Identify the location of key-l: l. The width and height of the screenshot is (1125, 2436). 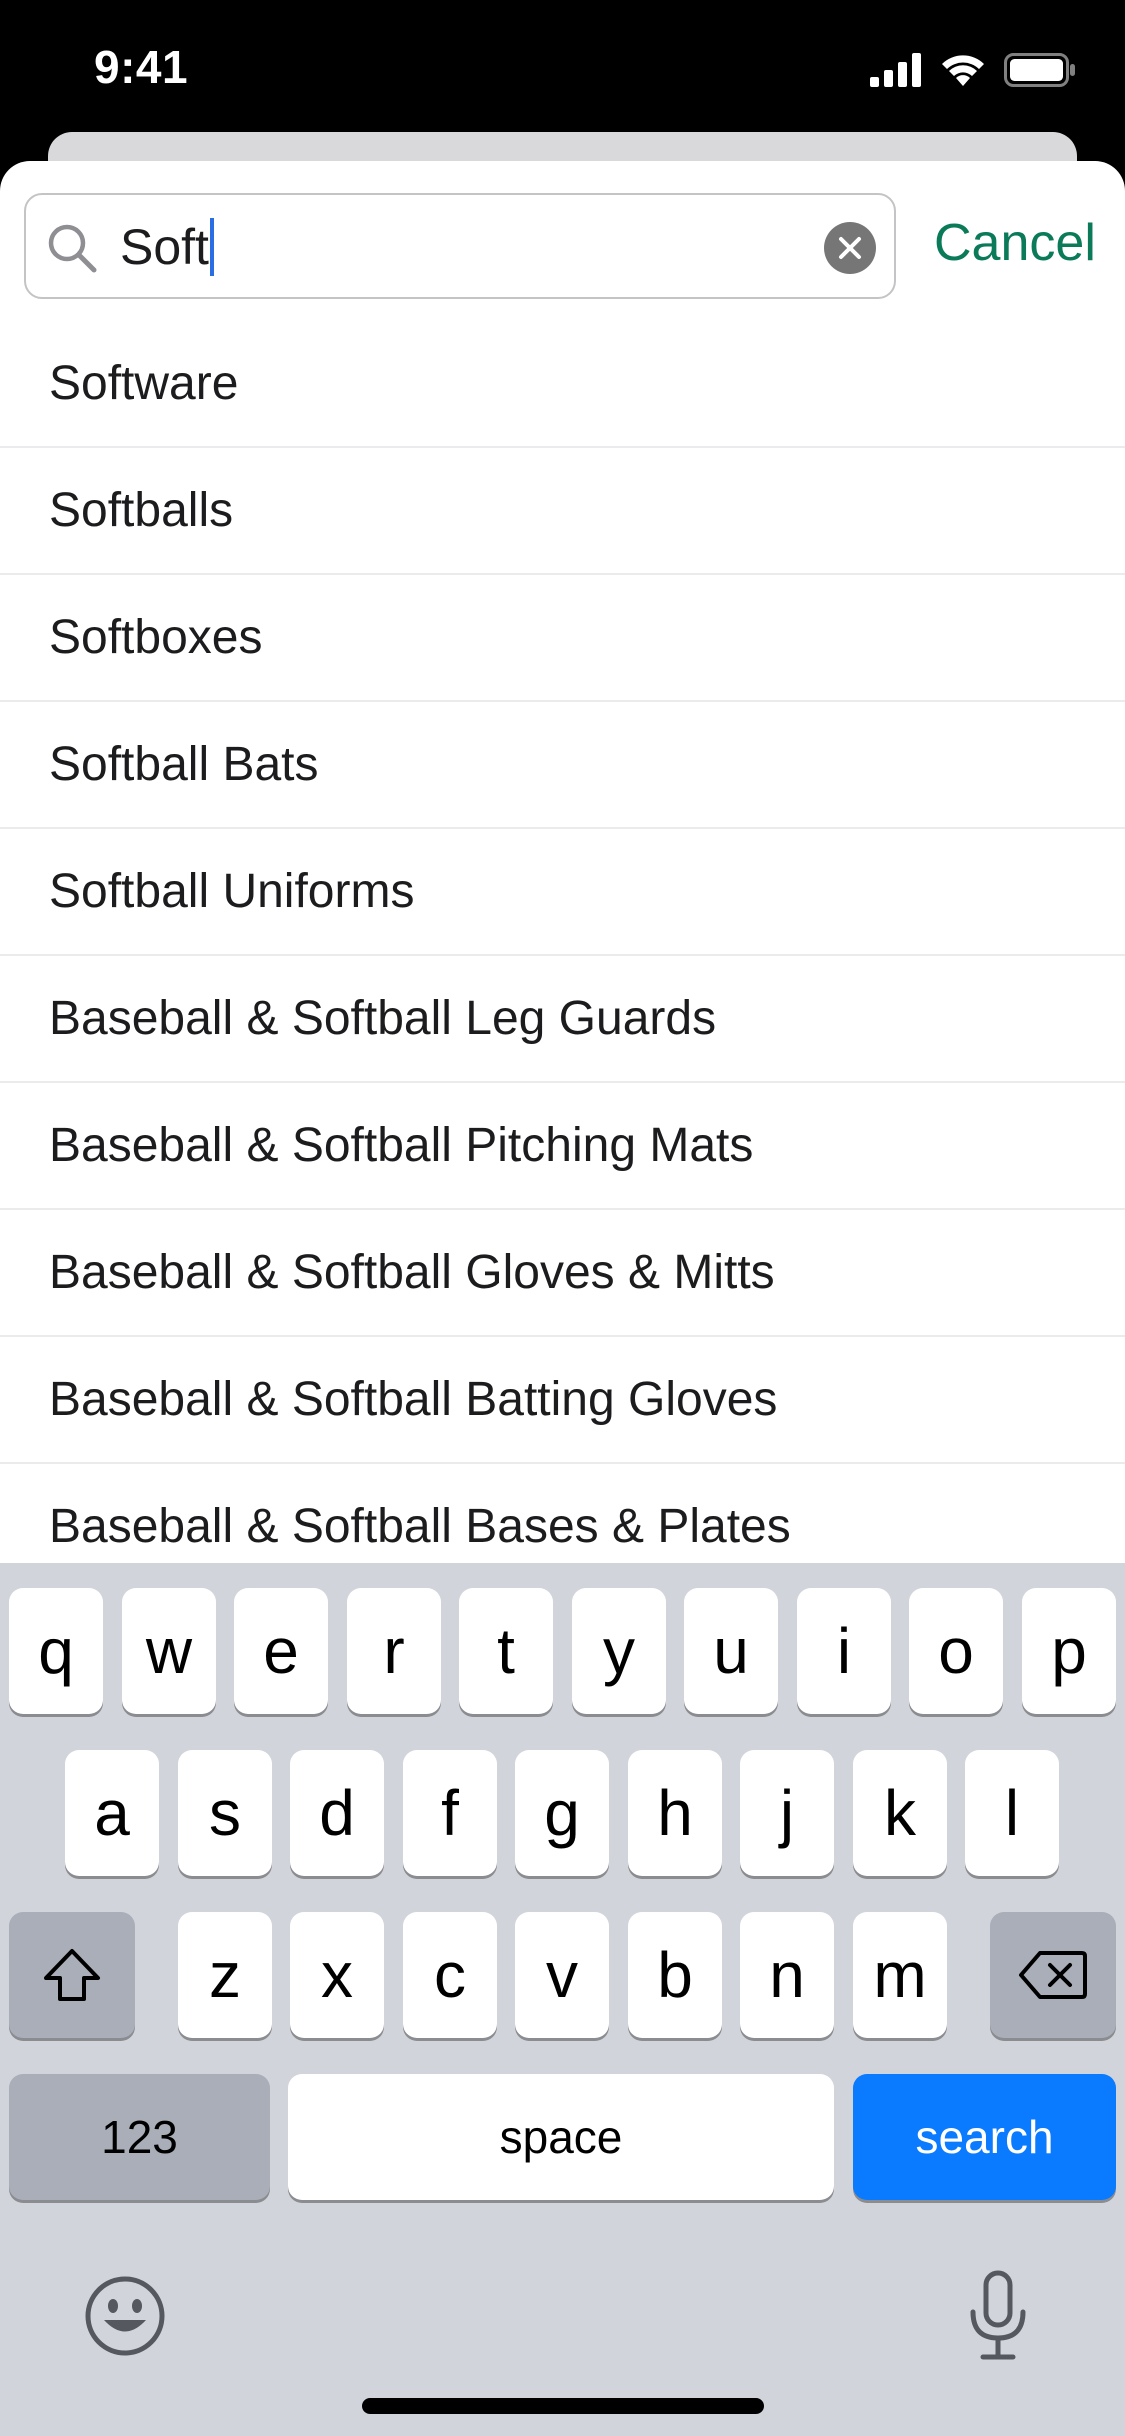
(1012, 1813).